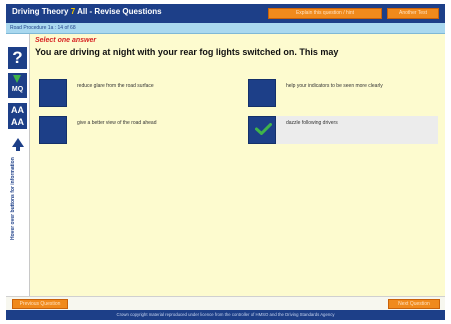  Describe the element at coordinates (17, 116) in the screenshot. I see `font-size-button: AA AA` at that location.